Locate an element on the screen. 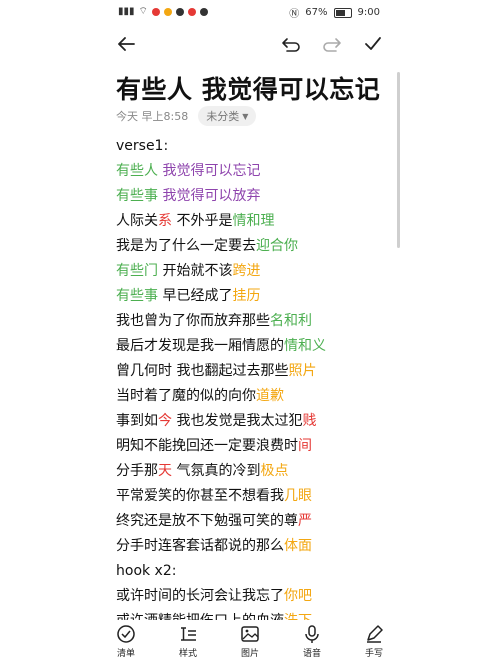 This screenshot has height=666, width=500. note-text-segment: 我也发觉是我太过犯 is located at coordinates (237, 421).